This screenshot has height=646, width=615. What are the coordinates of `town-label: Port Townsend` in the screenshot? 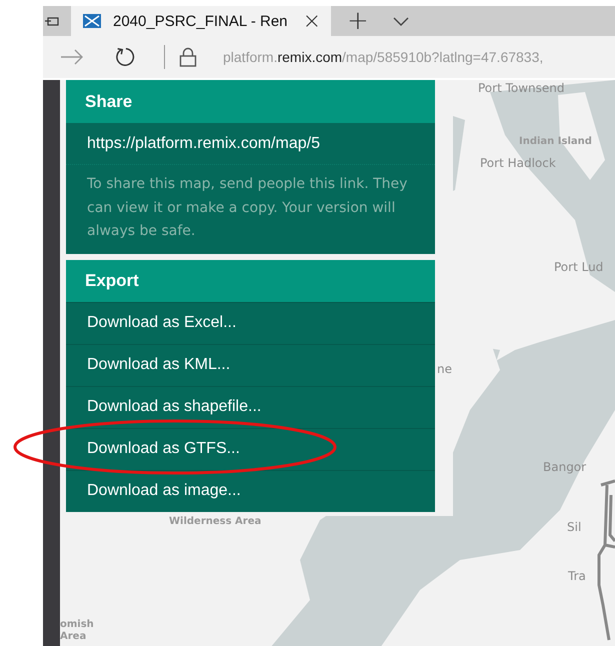 It's located at (521, 88).